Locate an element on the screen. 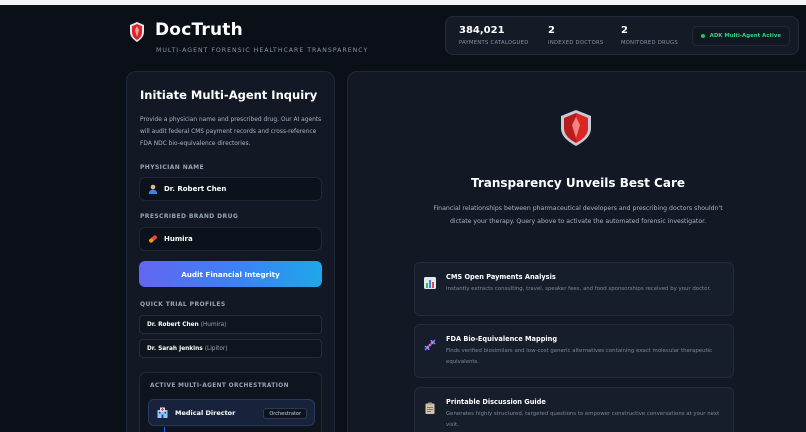  shield-logo-icon is located at coordinates (137, 32).